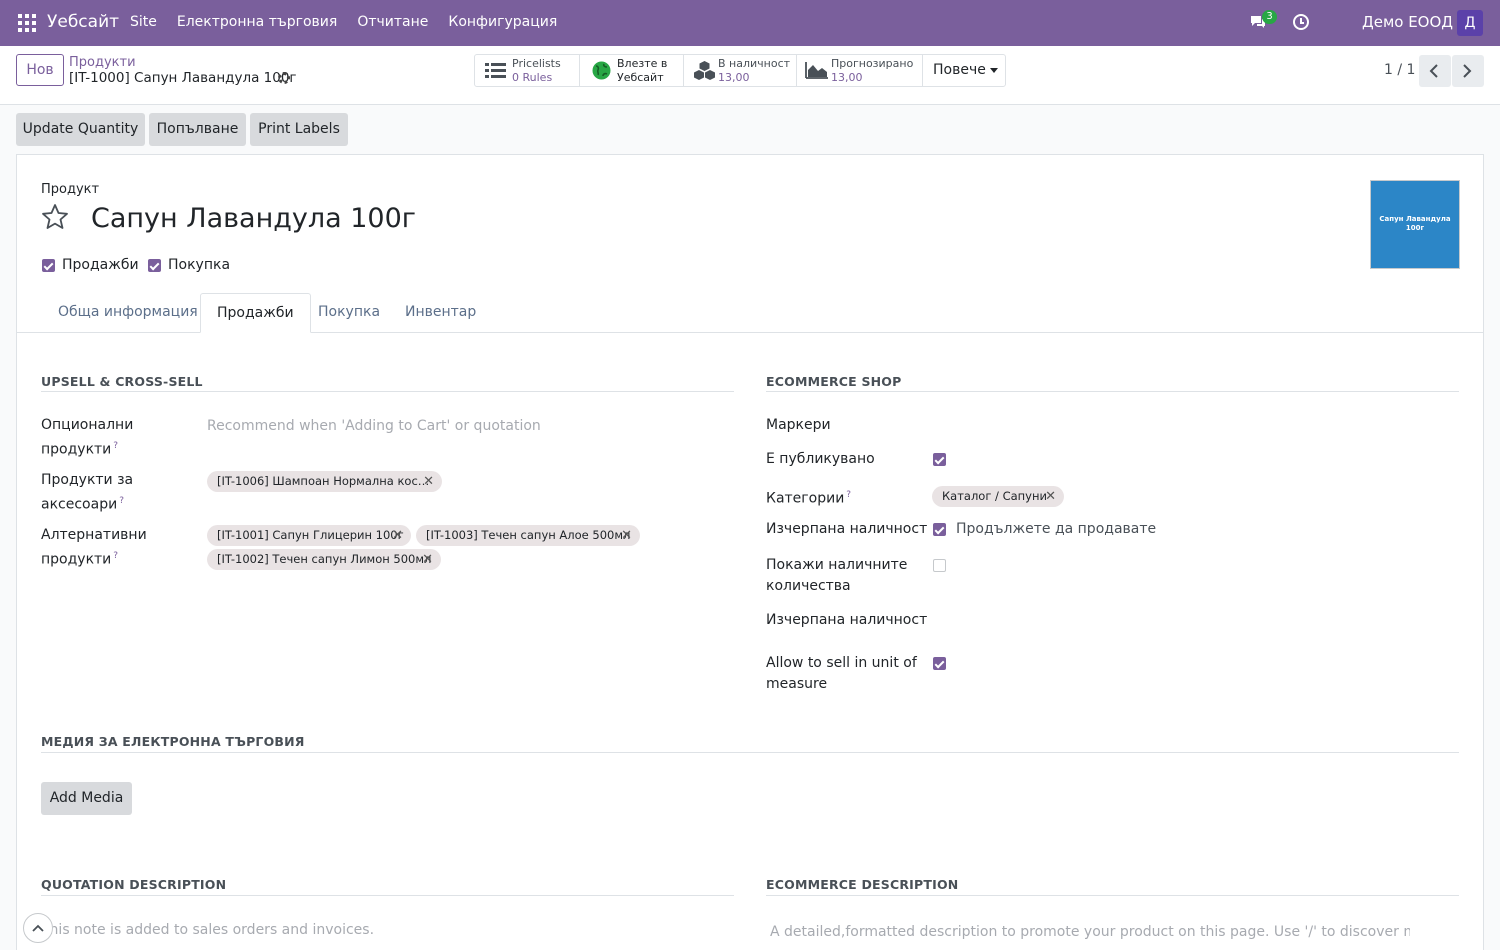  Describe the element at coordinates (640, 77) in the screenshot. I see `website-line2: Уебсайт` at that location.